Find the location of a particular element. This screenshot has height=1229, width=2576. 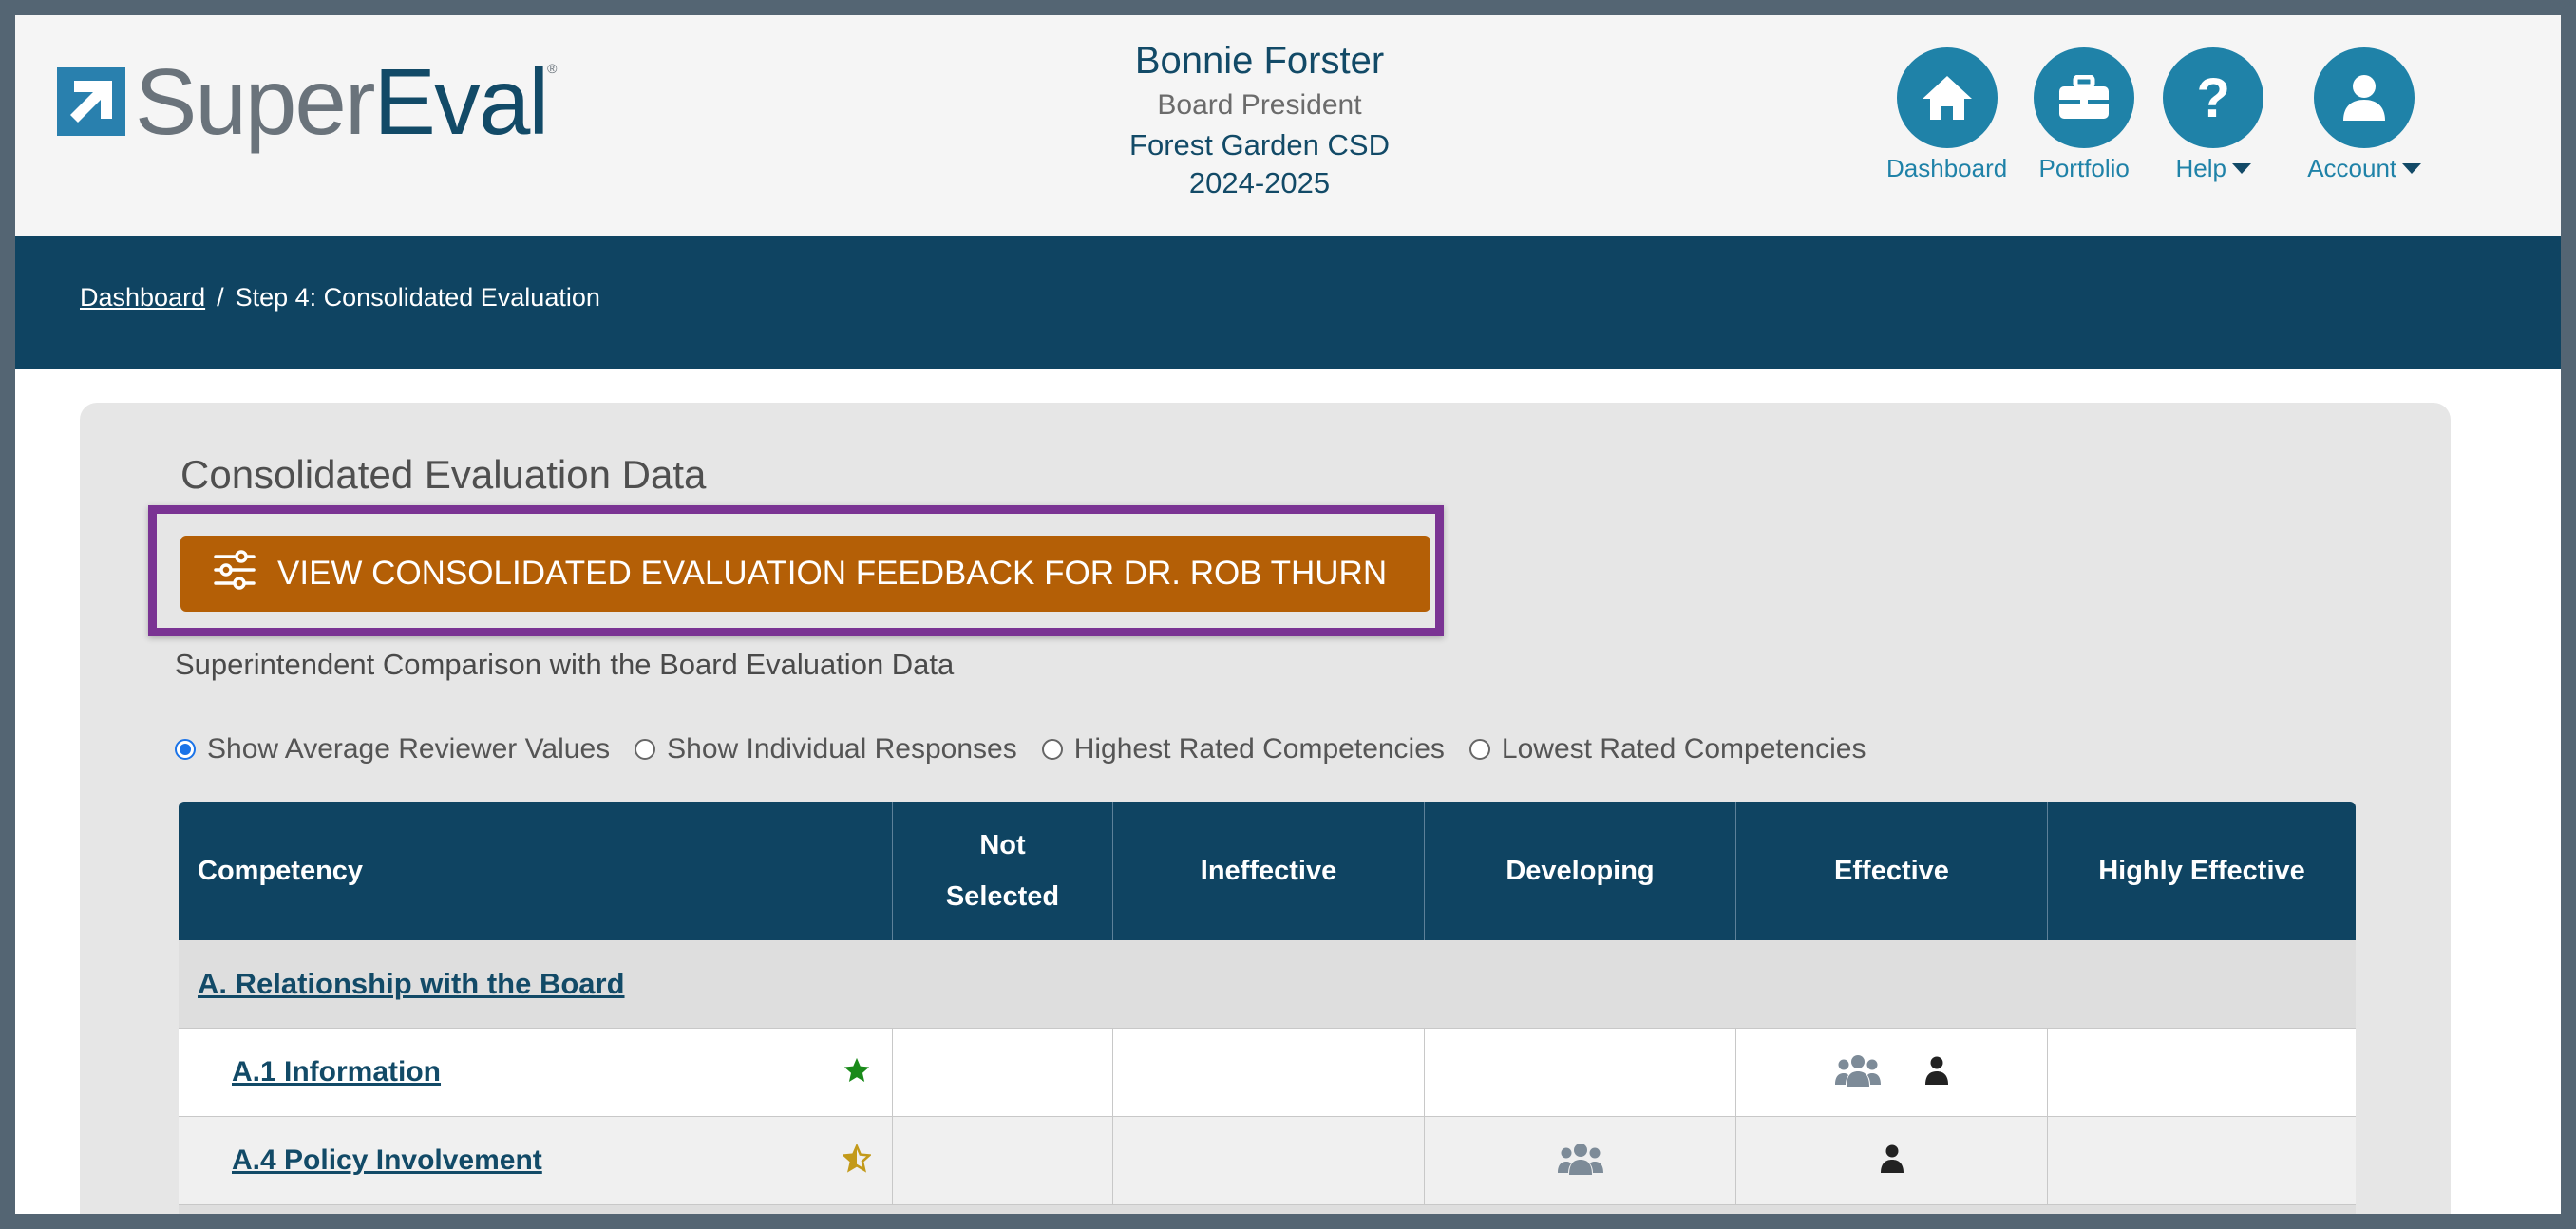

col-effective: Effective is located at coordinates (1892, 871).